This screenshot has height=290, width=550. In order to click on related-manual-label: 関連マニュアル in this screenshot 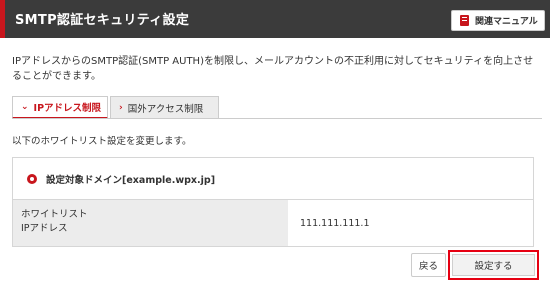, I will do `click(506, 22)`.